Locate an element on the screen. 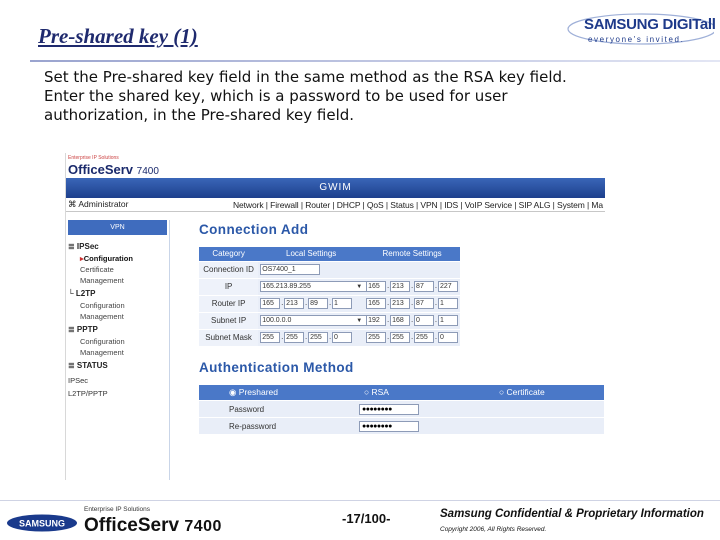 This screenshot has width=720, height=540. table-row: IP 165.213.89.255 ▼ 165. 213. 87. 227 is located at coordinates (329, 286).